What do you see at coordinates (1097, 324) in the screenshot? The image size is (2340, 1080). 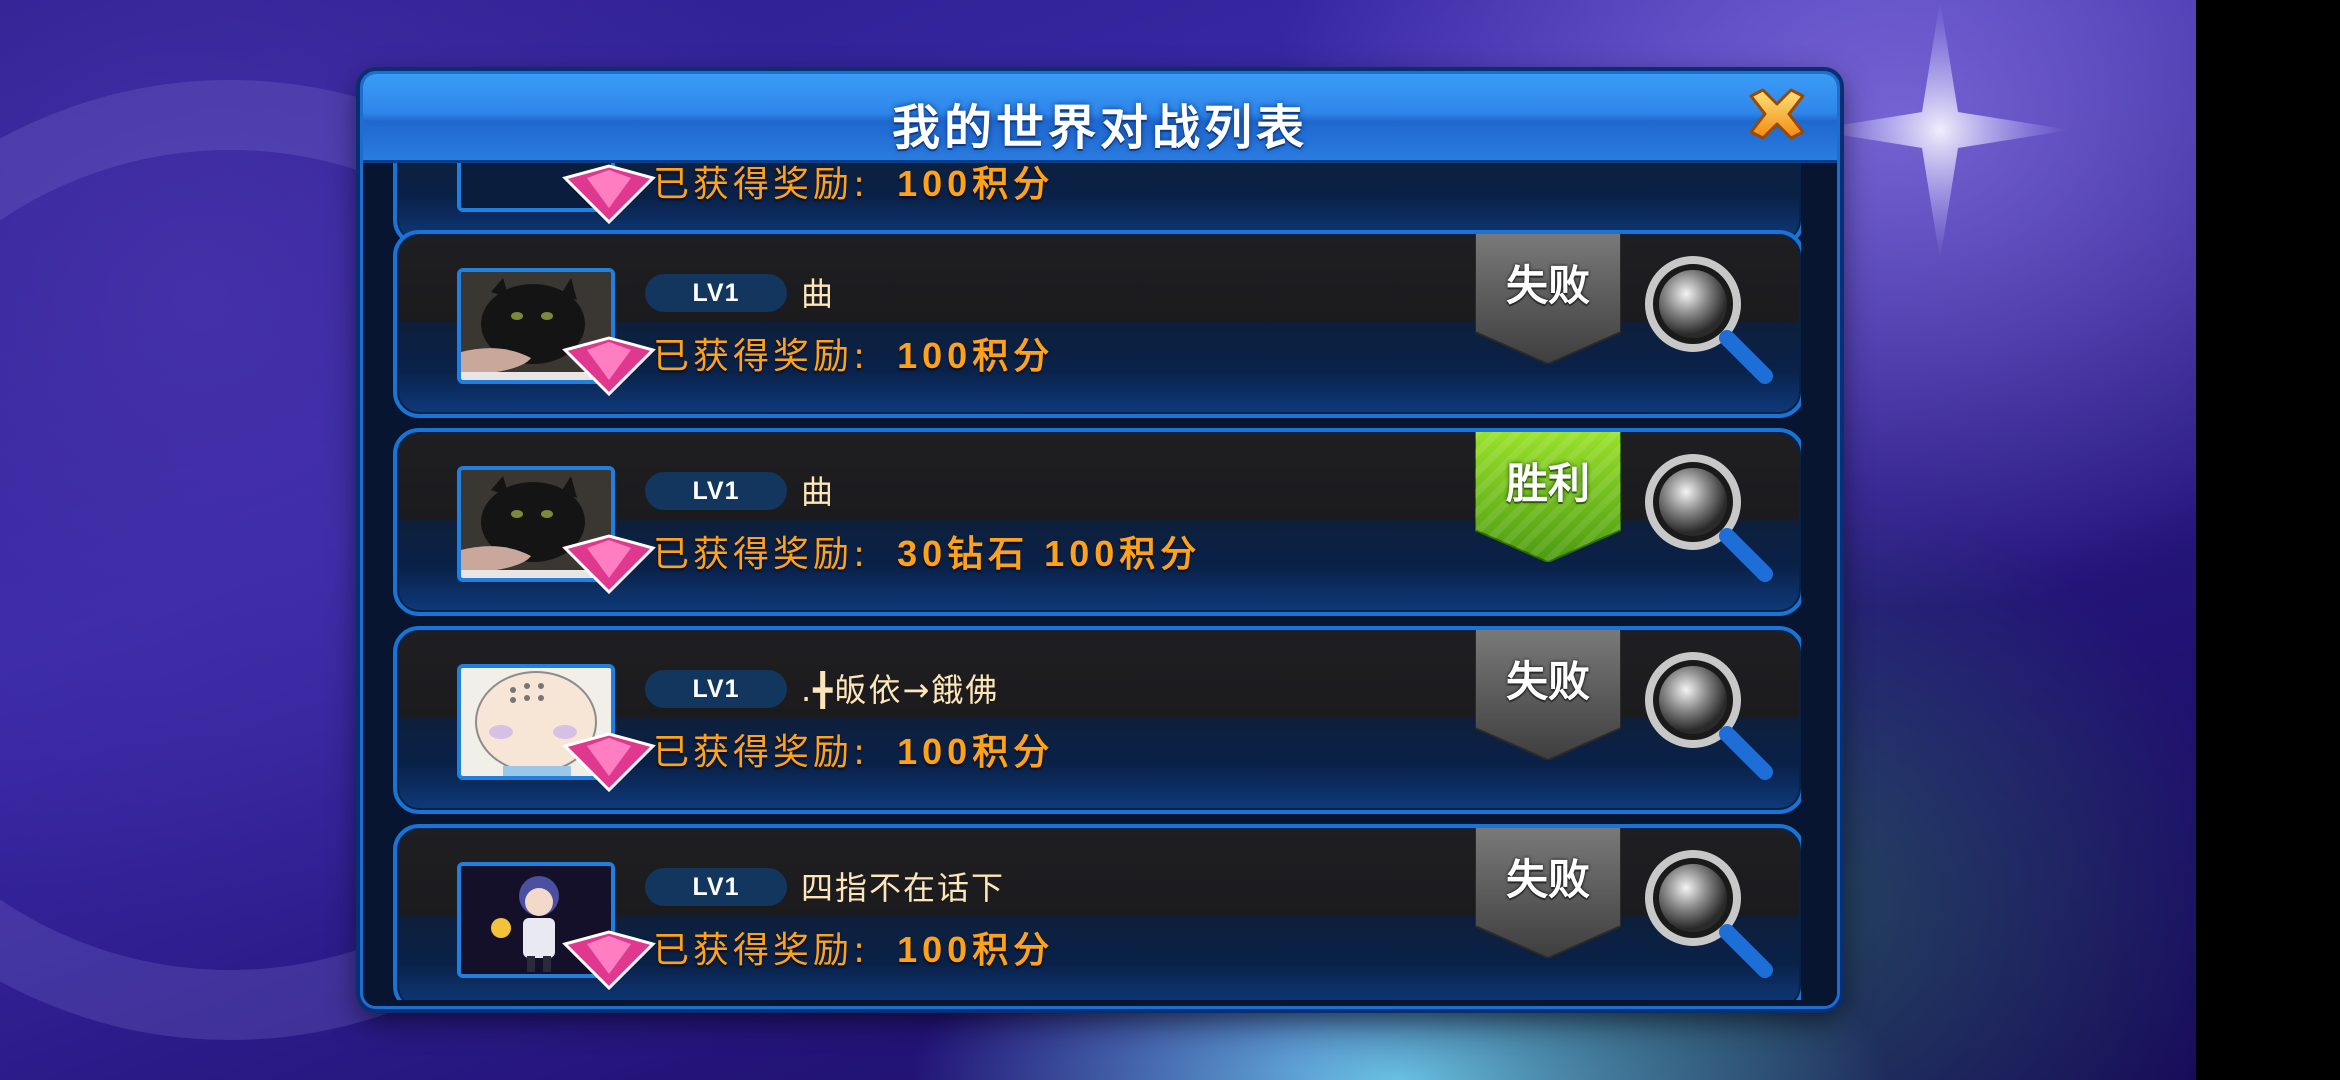 I see `battle-row: LV1 曲 已获得奖励: 100积分 失败` at bounding box center [1097, 324].